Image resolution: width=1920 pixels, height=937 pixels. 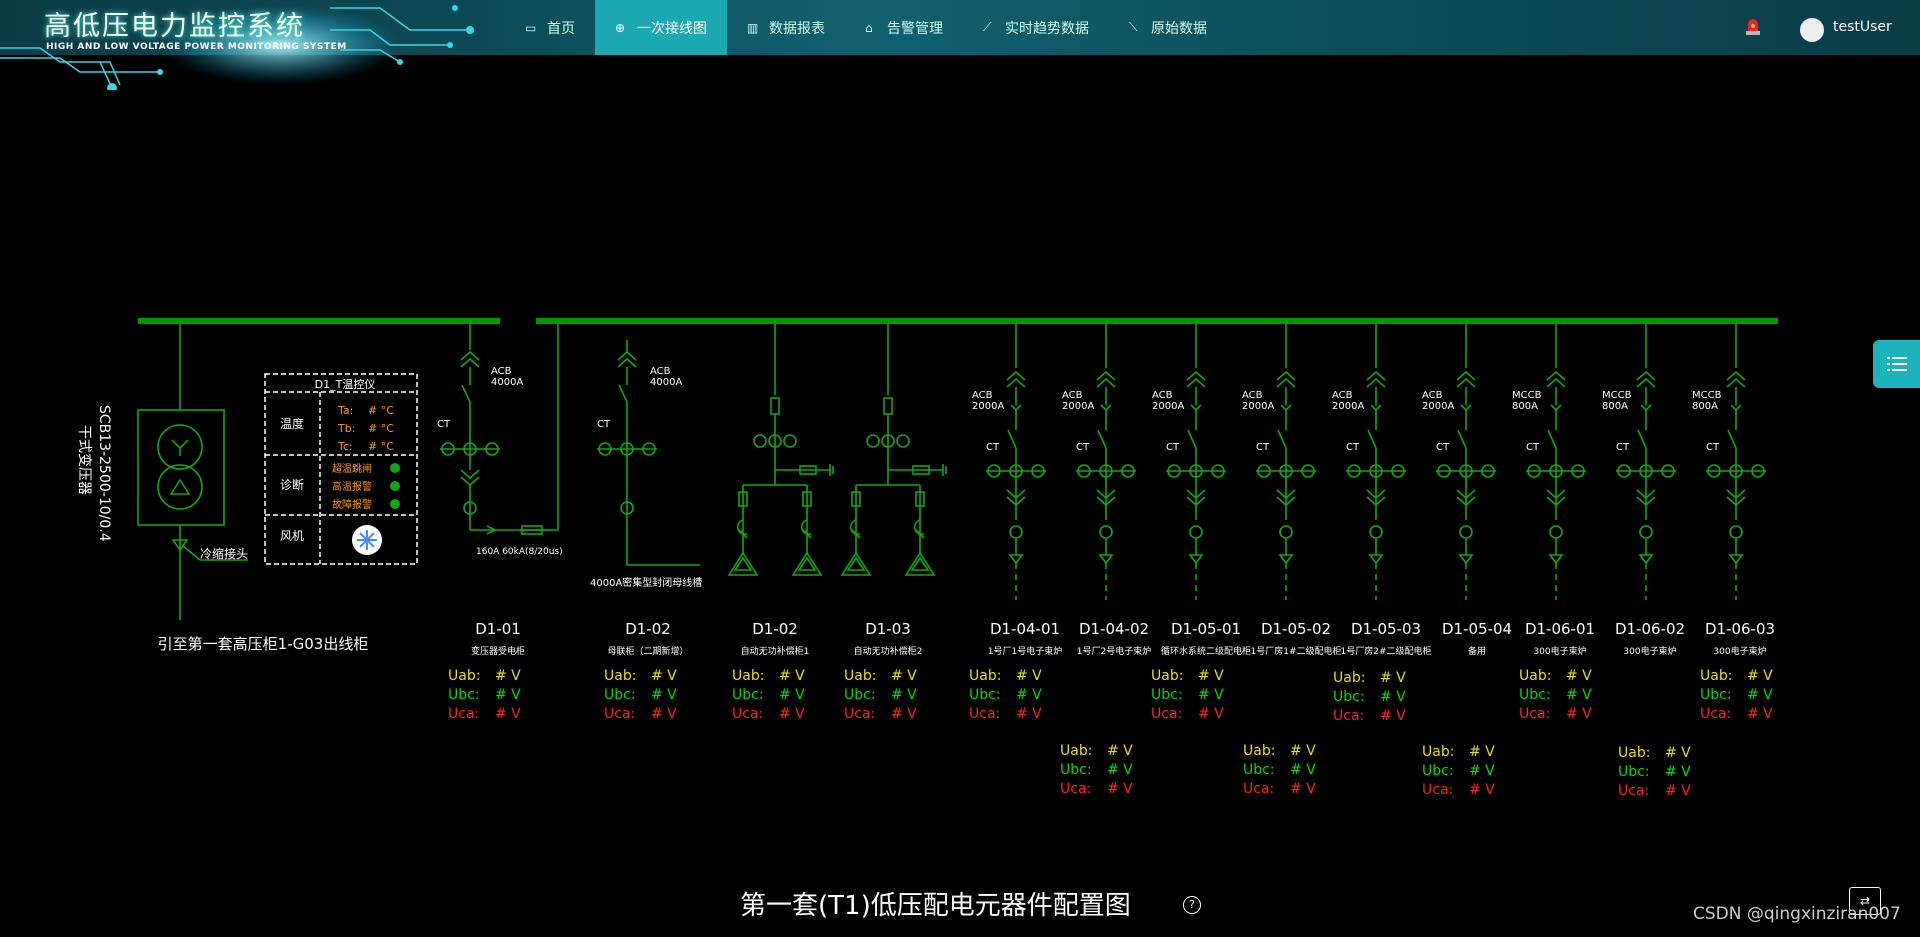 I want to click on side-menu-toggle, so click(x=1896, y=364).